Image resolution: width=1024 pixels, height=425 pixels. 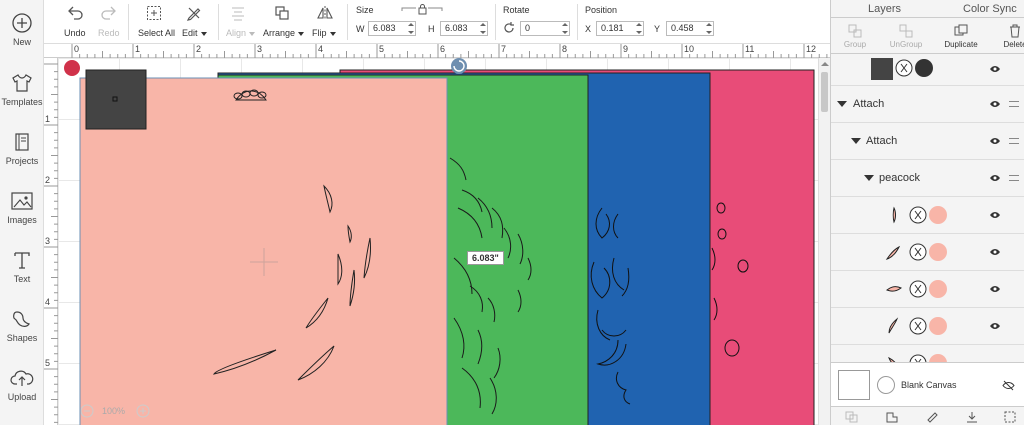 I want to click on sidebar-item-shapes: Shapes, so click(x=22, y=336).